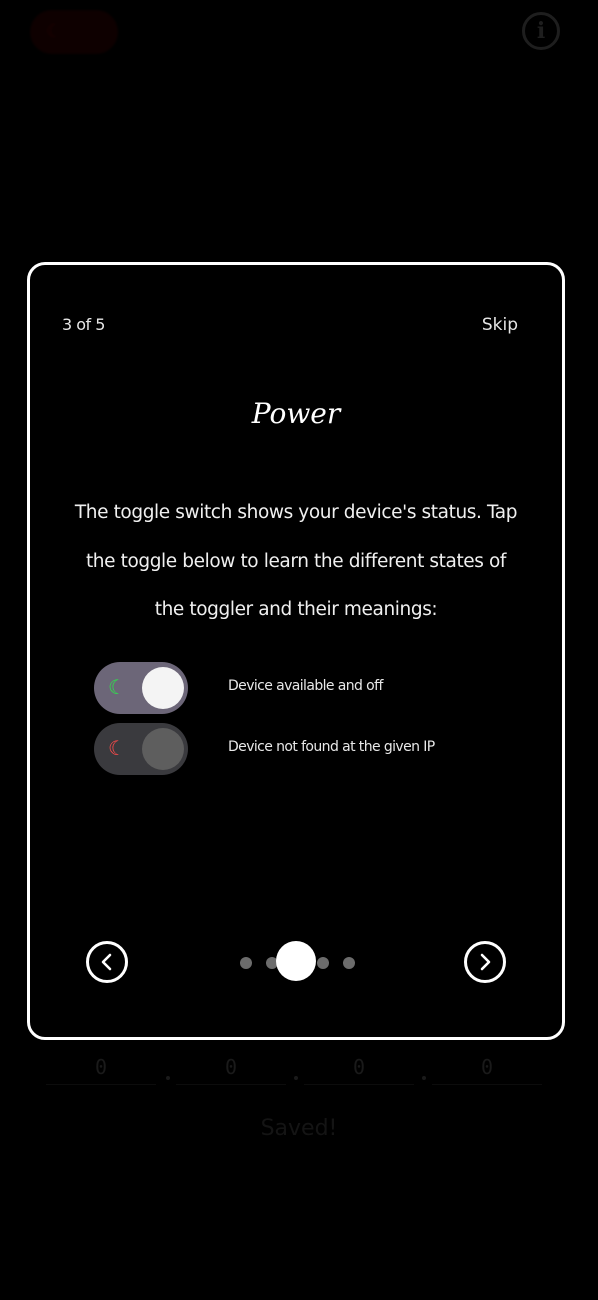 Image resolution: width=598 pixels, height=1300 pixels. I want to click on chevron-right-icon, so click(485, 962).